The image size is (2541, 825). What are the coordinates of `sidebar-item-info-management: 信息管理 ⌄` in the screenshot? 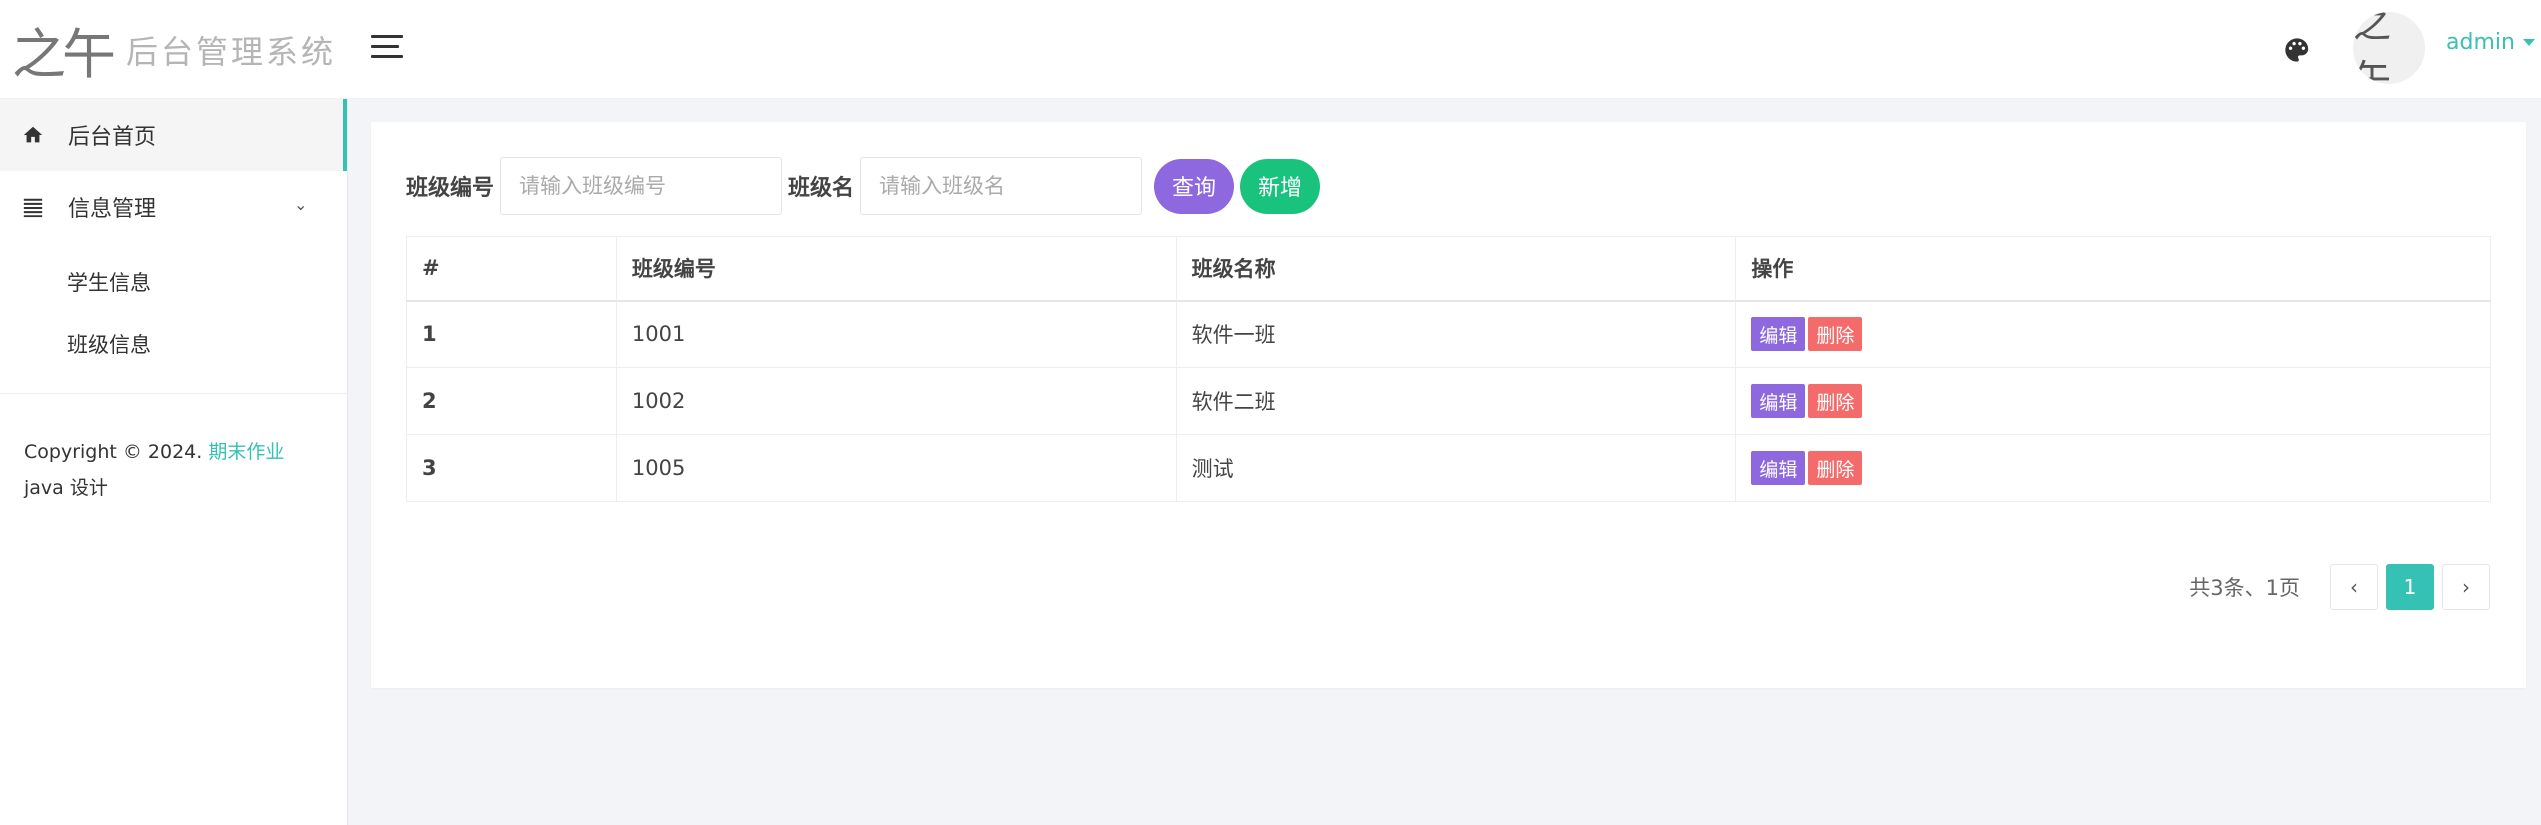 It's located at (173, 207).